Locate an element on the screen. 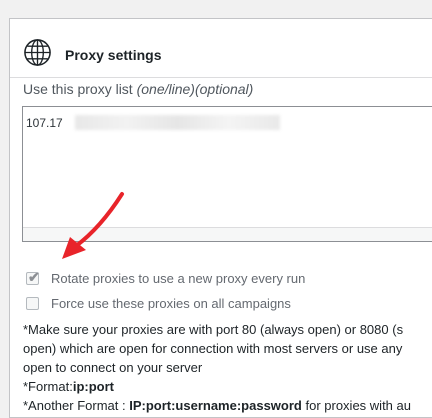 This screenshot has height=418, width=432. proxy-list-value: 107.17 is located at coordinates (44, 123).